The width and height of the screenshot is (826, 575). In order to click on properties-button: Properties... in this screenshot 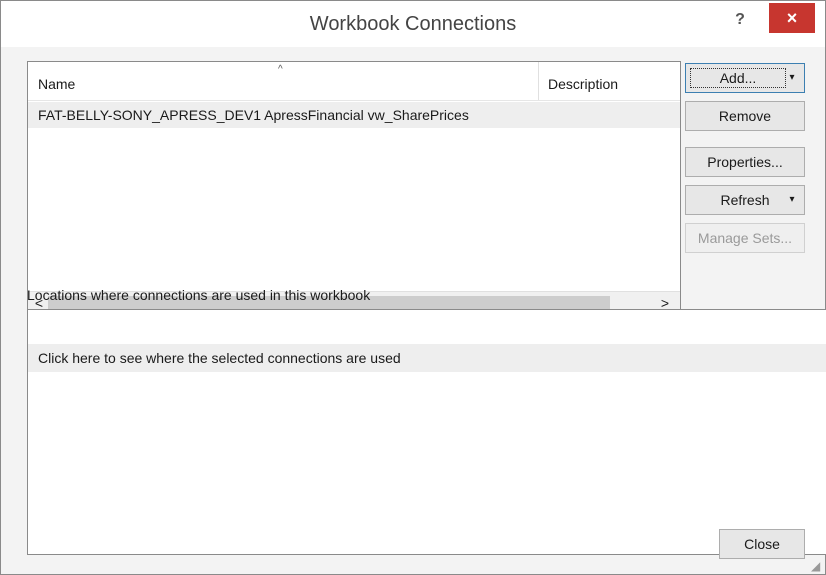, I will do `click(745, 162)`.